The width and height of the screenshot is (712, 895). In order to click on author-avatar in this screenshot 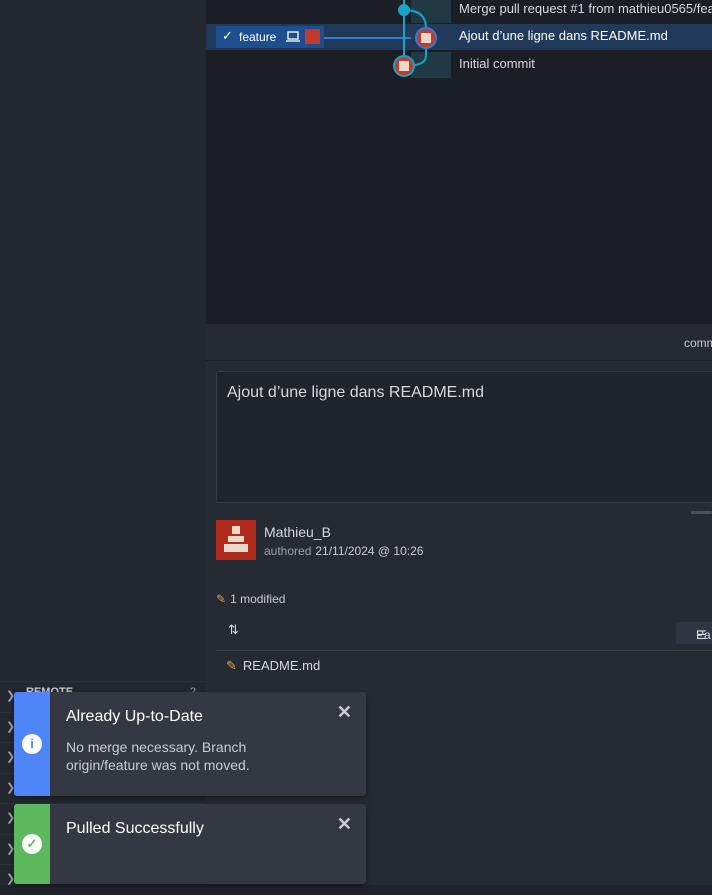, I will do `click(236, 540)`.